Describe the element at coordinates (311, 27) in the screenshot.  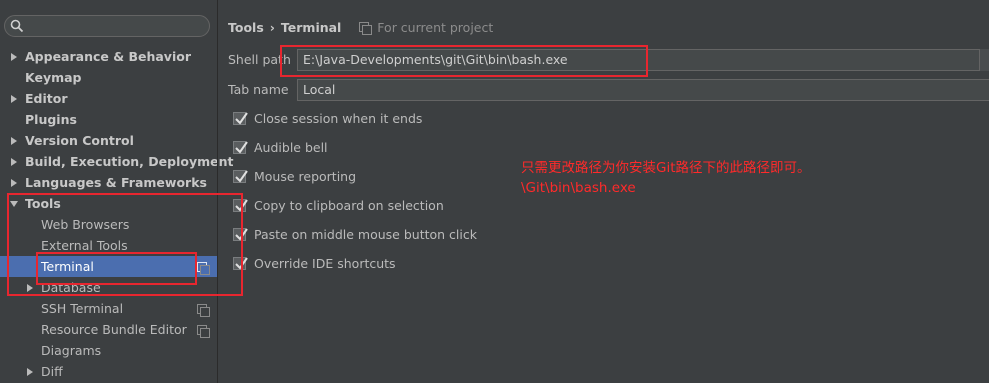
I see `breadcrumb-current: Terminal` at that location.